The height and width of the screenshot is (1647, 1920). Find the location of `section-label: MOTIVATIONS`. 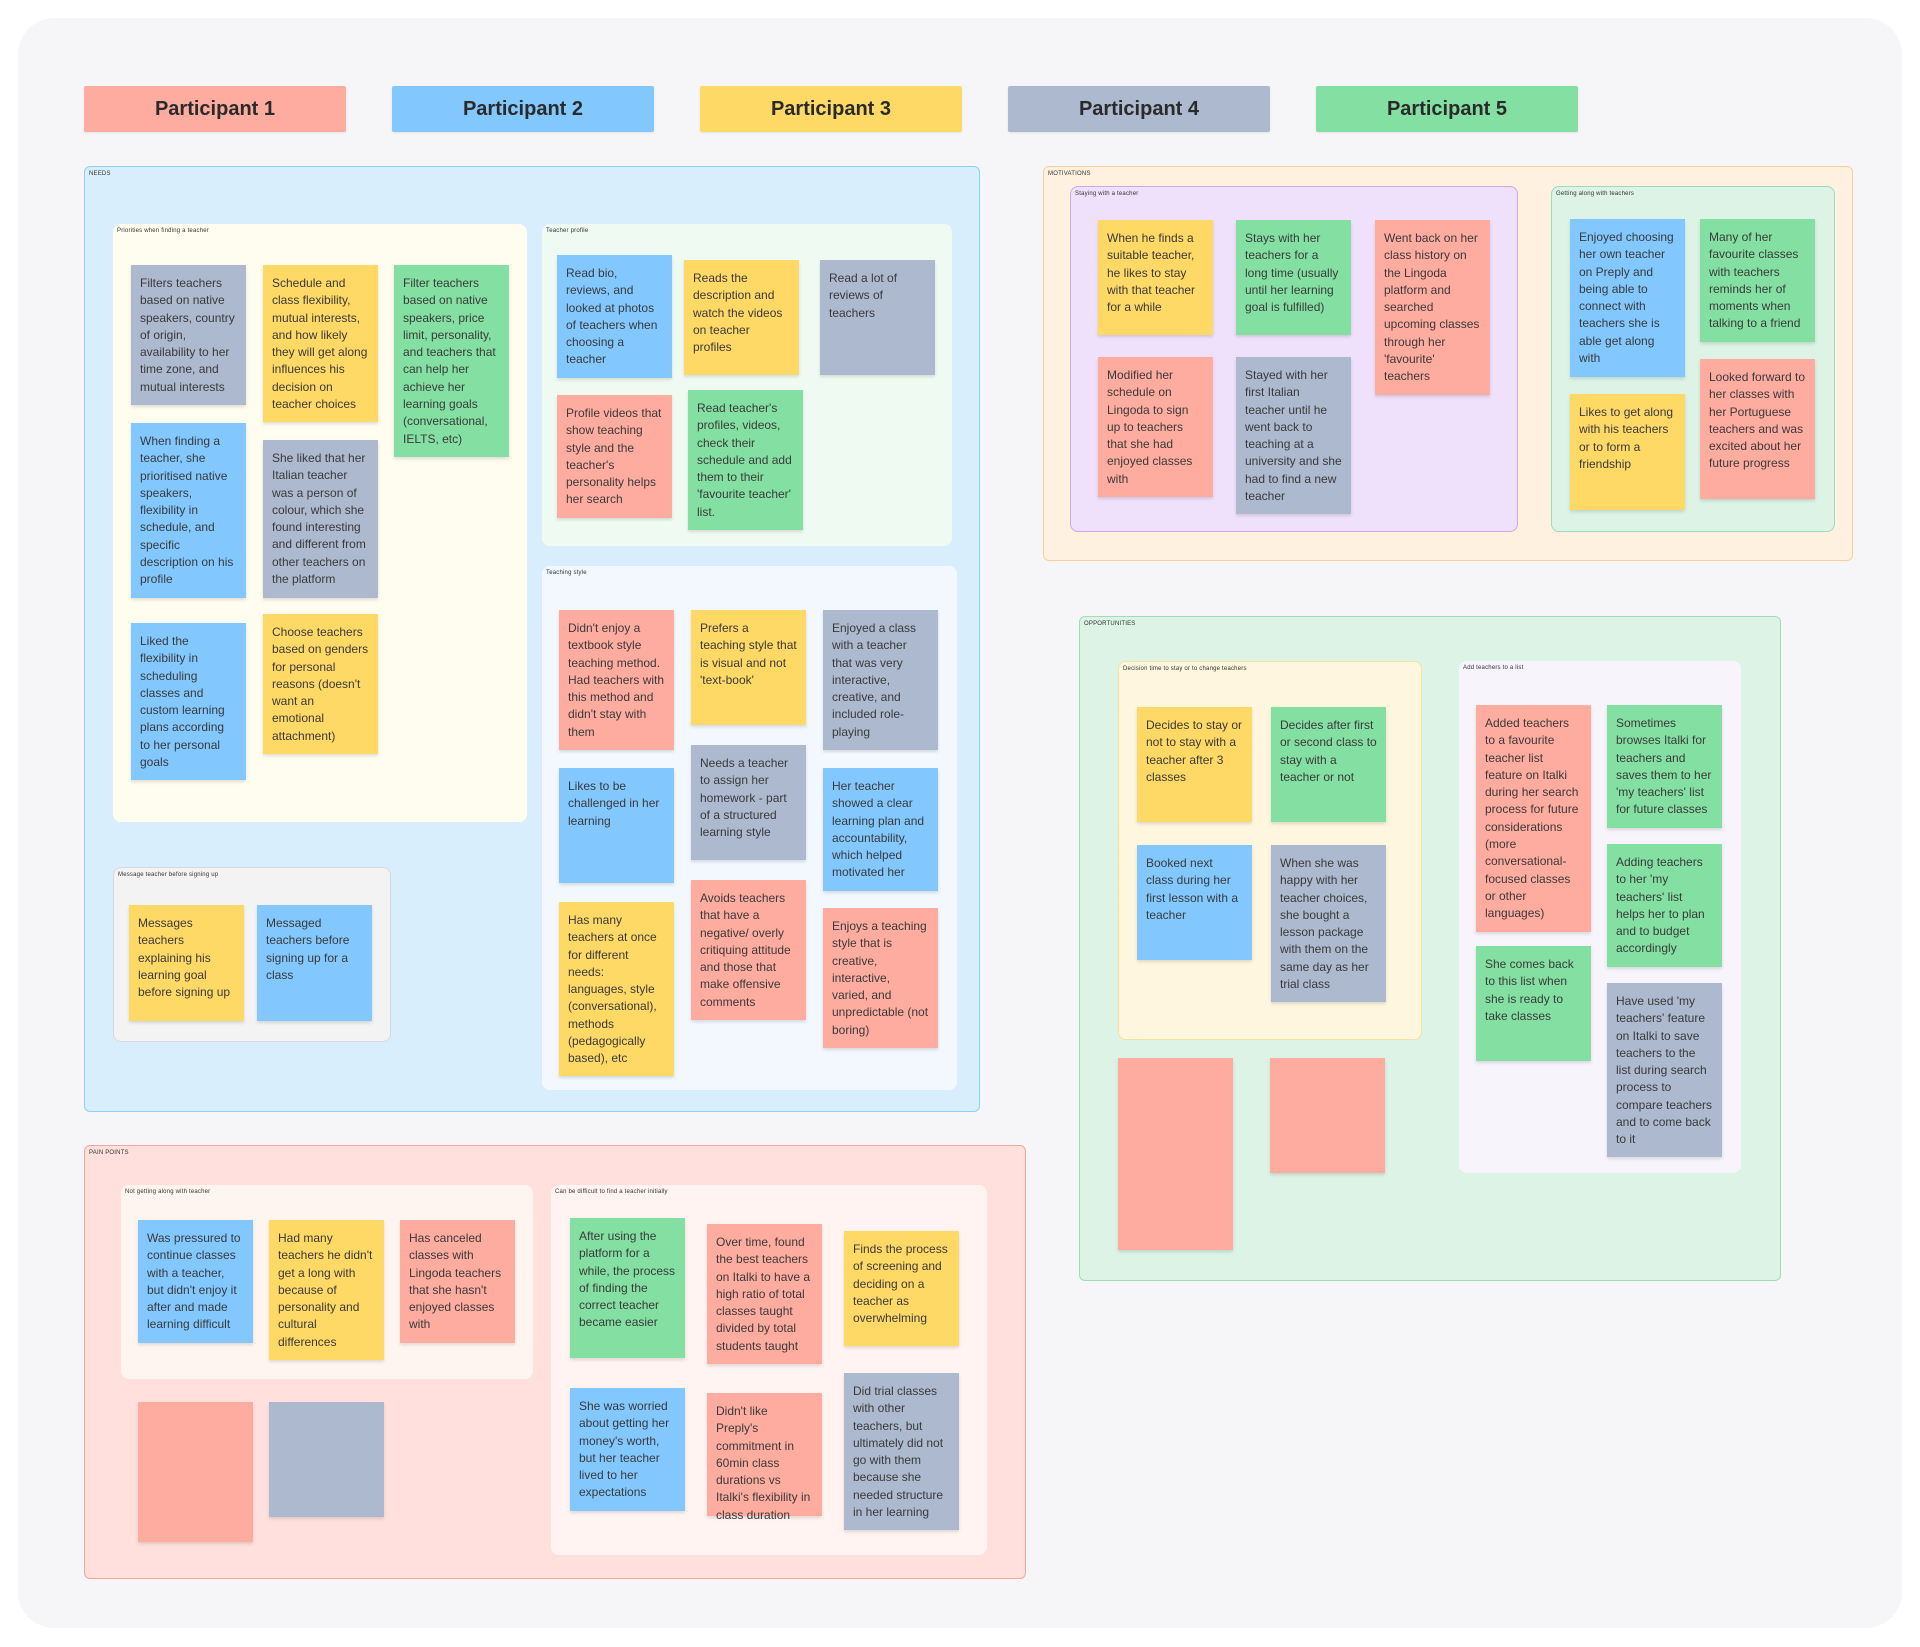

section-label: MOTIVATIONS is located at coordinates (1069, 174).